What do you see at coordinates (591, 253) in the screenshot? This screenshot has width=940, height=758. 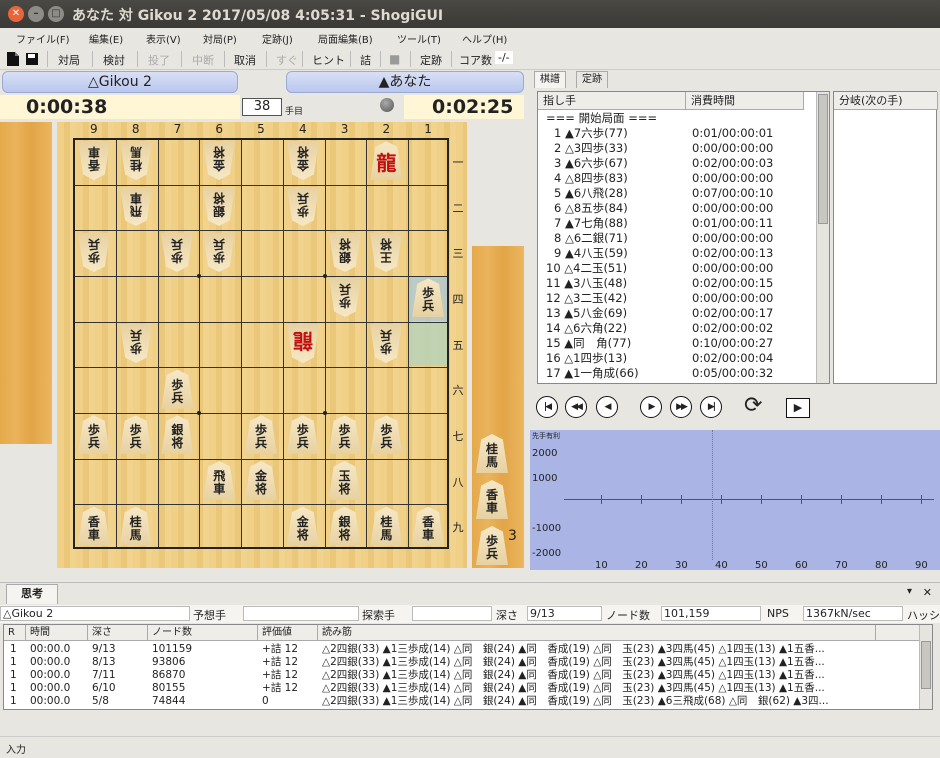 I see `kifu-move: 9 ▲4八玉(59)` at bounding box center [591, 253].